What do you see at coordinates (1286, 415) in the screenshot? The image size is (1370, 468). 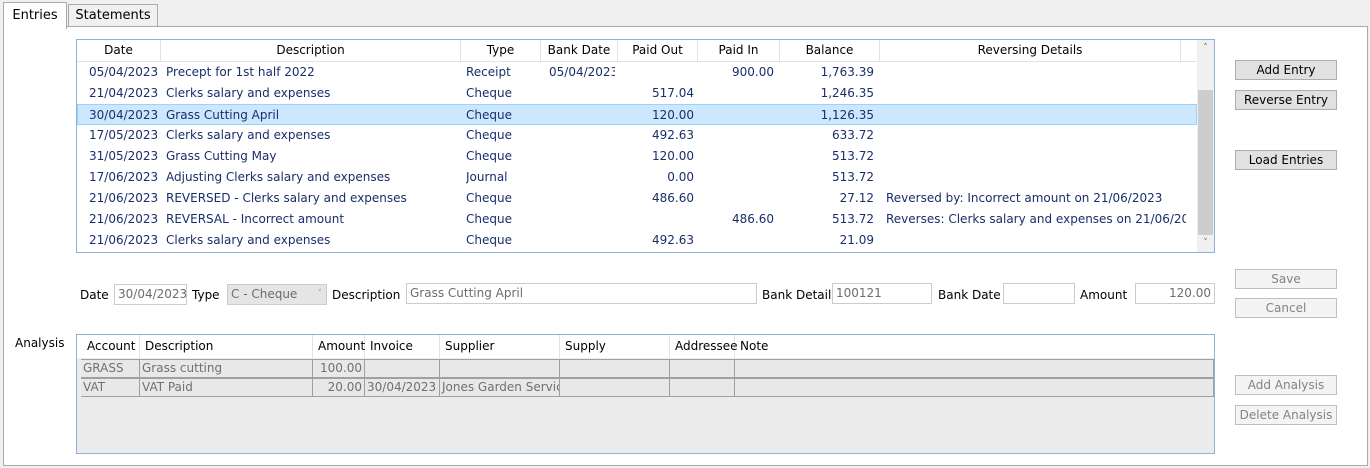 I see `delete-analysis-button: Delete Analysis` at bounding box center [1286, 415].